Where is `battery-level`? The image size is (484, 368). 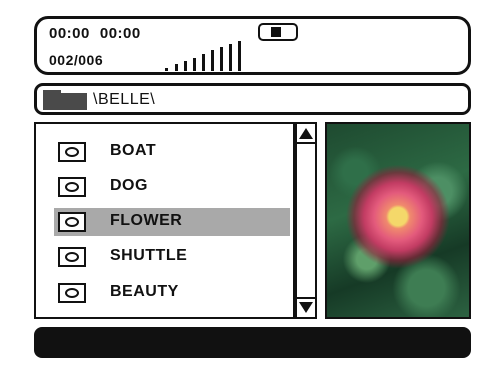
battery-level is located at coordinates (276, 32).